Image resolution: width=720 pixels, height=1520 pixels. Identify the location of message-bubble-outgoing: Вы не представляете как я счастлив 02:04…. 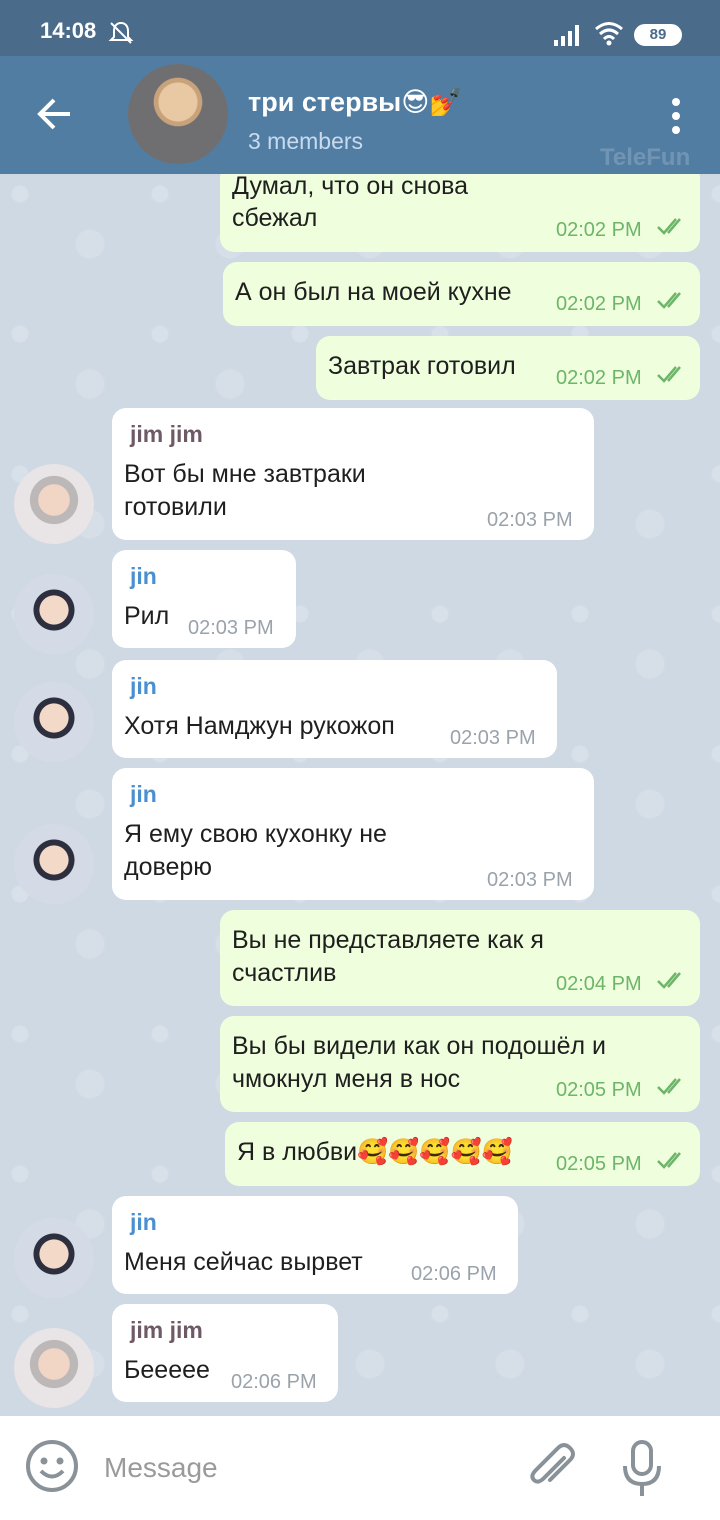
(460, 958).